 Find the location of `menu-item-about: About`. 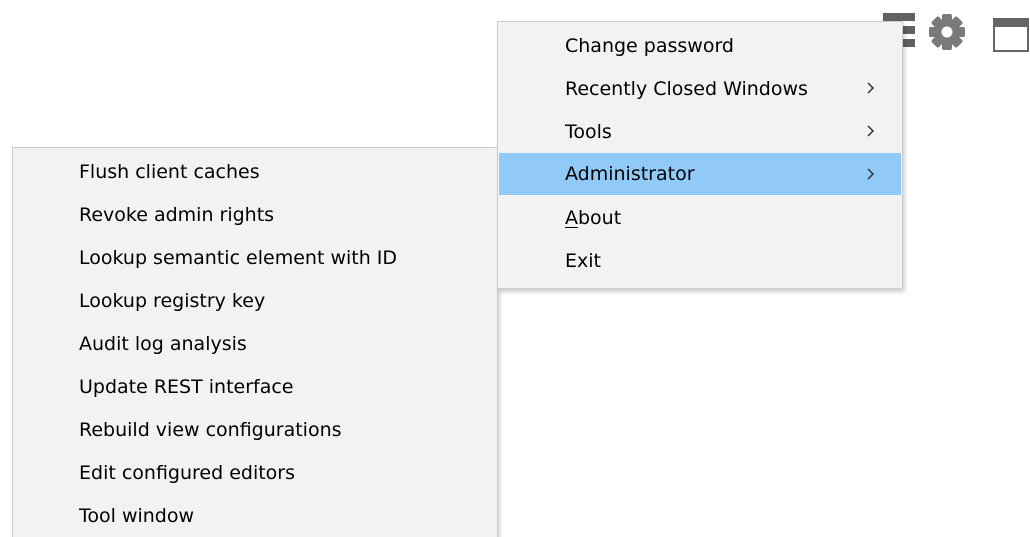

menu-item-about: About is located at coordinates (700, 217).